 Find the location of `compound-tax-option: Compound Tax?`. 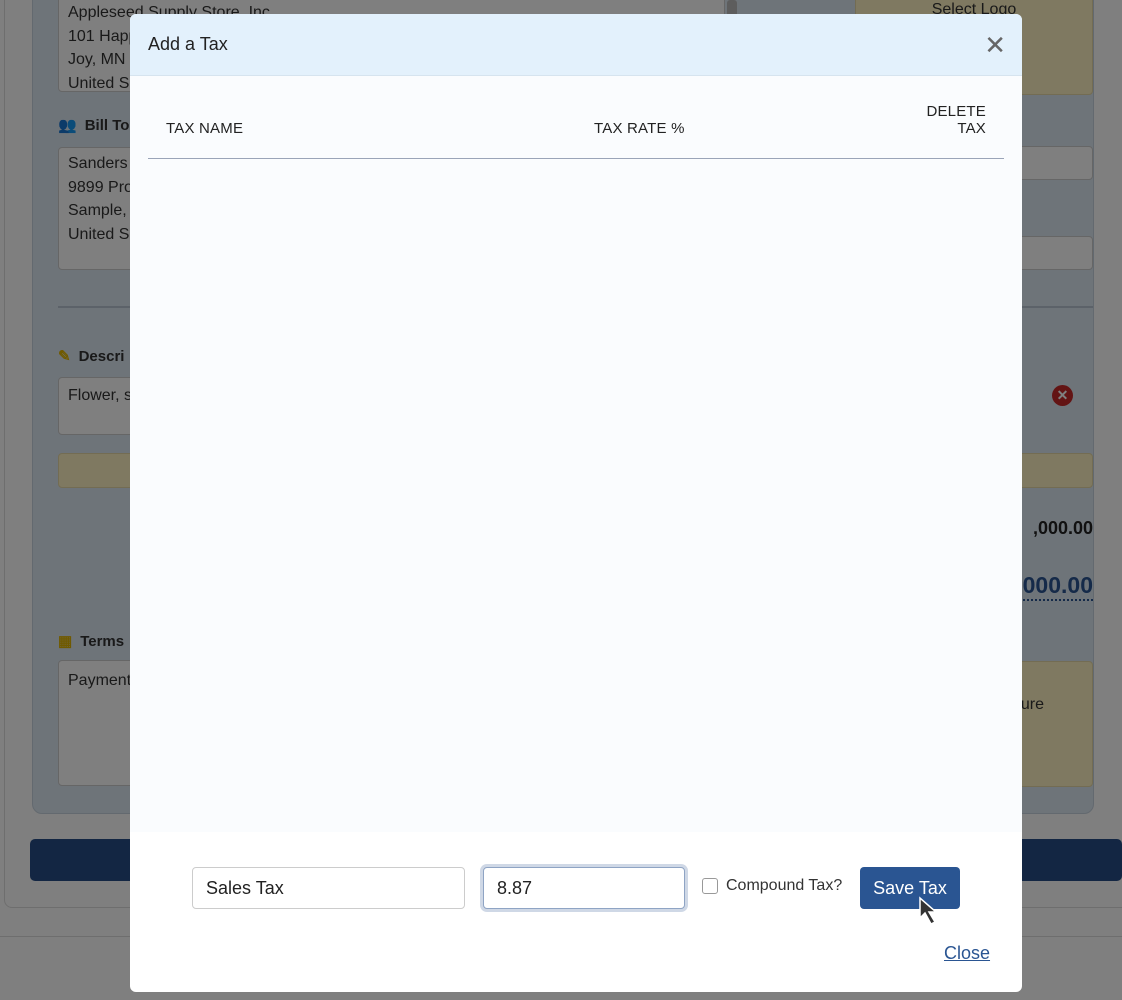

compound-tax-option: Compound Tax? is located at coordinates (772, 886).